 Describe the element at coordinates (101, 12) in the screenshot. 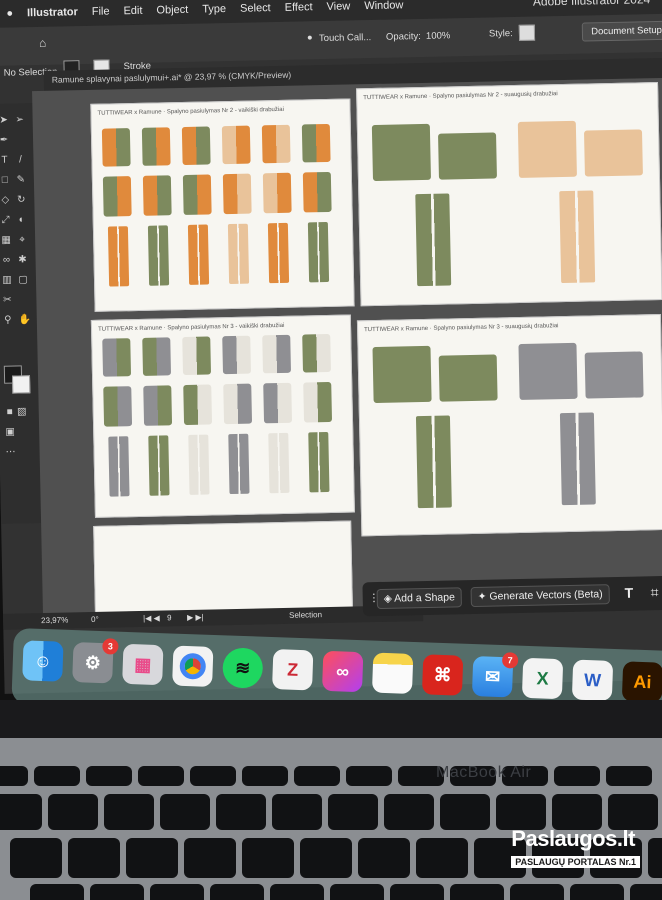

I see `menu-file: File` at that location.